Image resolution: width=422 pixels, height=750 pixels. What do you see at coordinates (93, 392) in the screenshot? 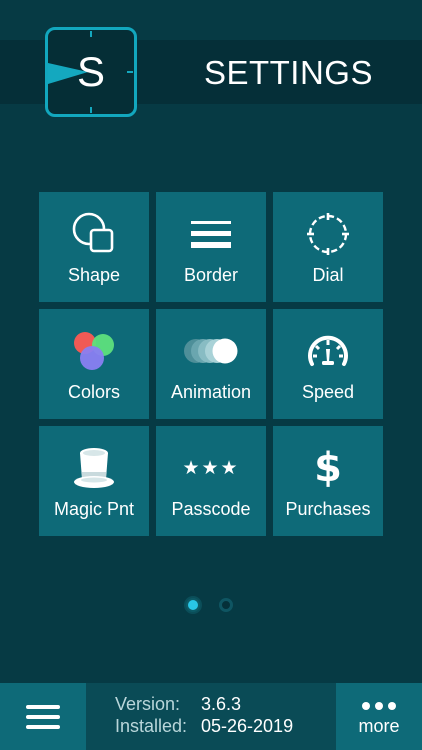
I see `tile-label: Colors` at bounding box center [93, 392].